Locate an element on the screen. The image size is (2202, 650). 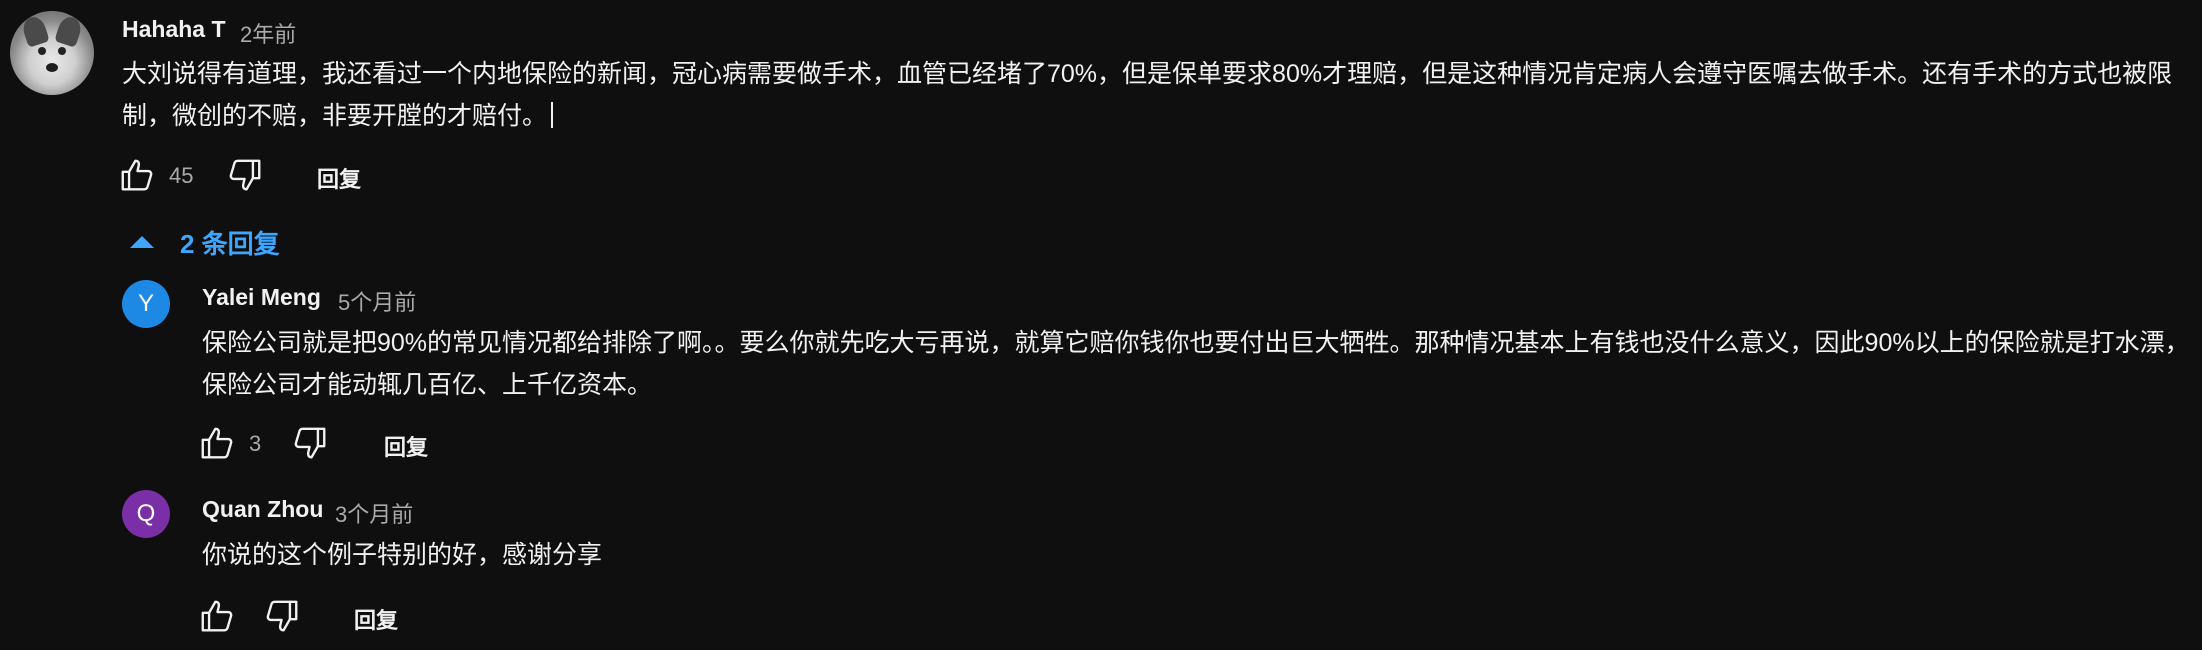
avatar is located at coordinates (52, 53).